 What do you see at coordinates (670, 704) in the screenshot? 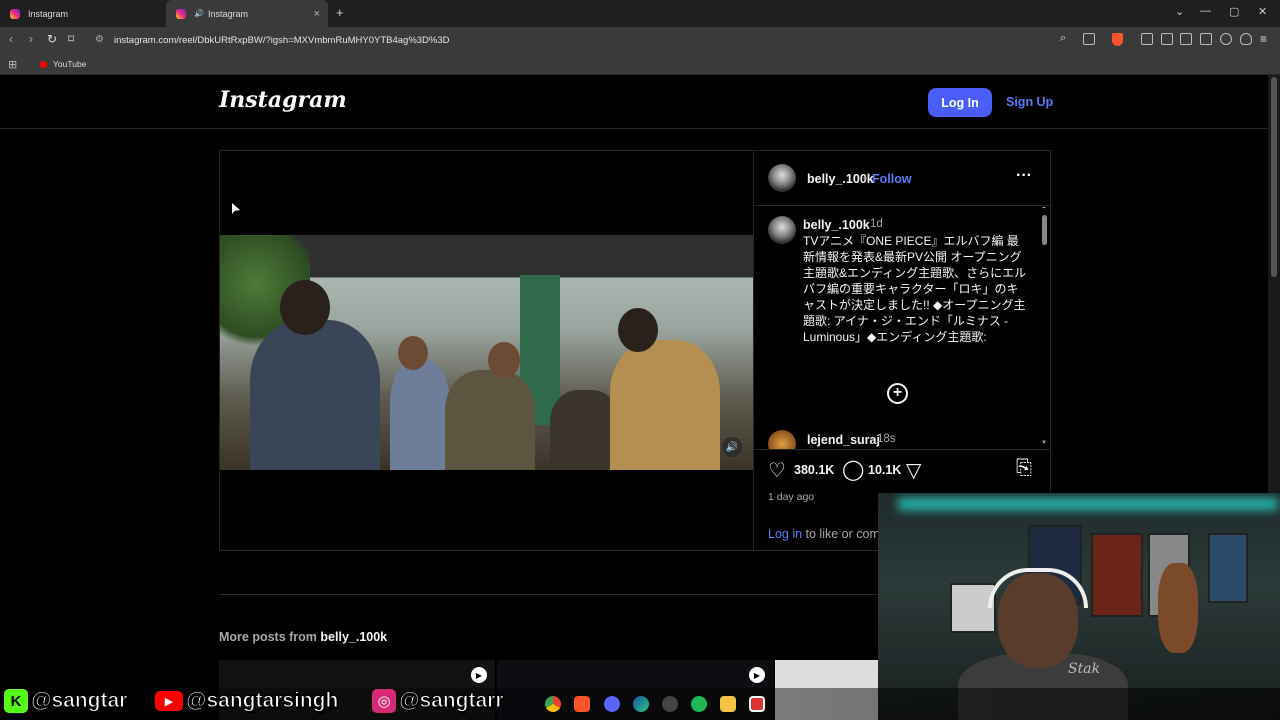
I see `settings-icon` at bounding box center [670, 704].